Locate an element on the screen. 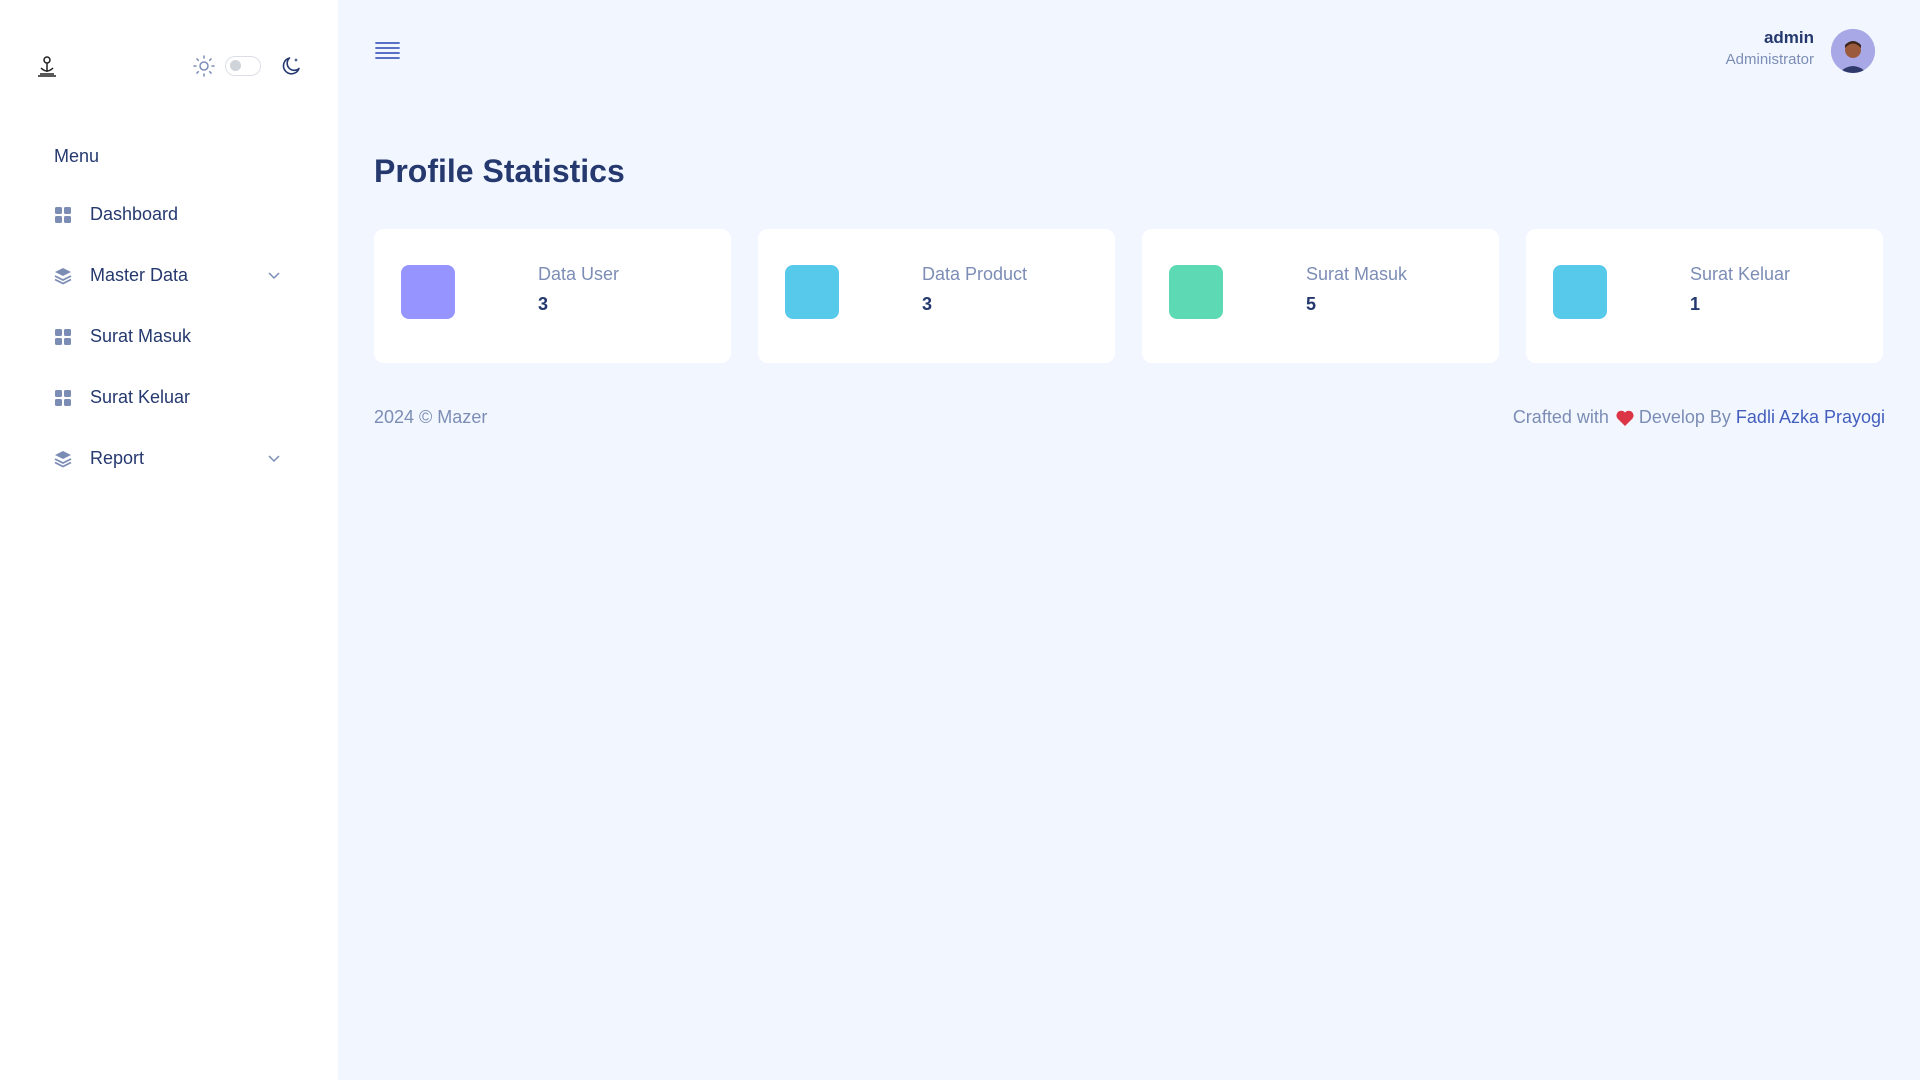  page-title: Profile Statistics is located at coordinates (499, 171).